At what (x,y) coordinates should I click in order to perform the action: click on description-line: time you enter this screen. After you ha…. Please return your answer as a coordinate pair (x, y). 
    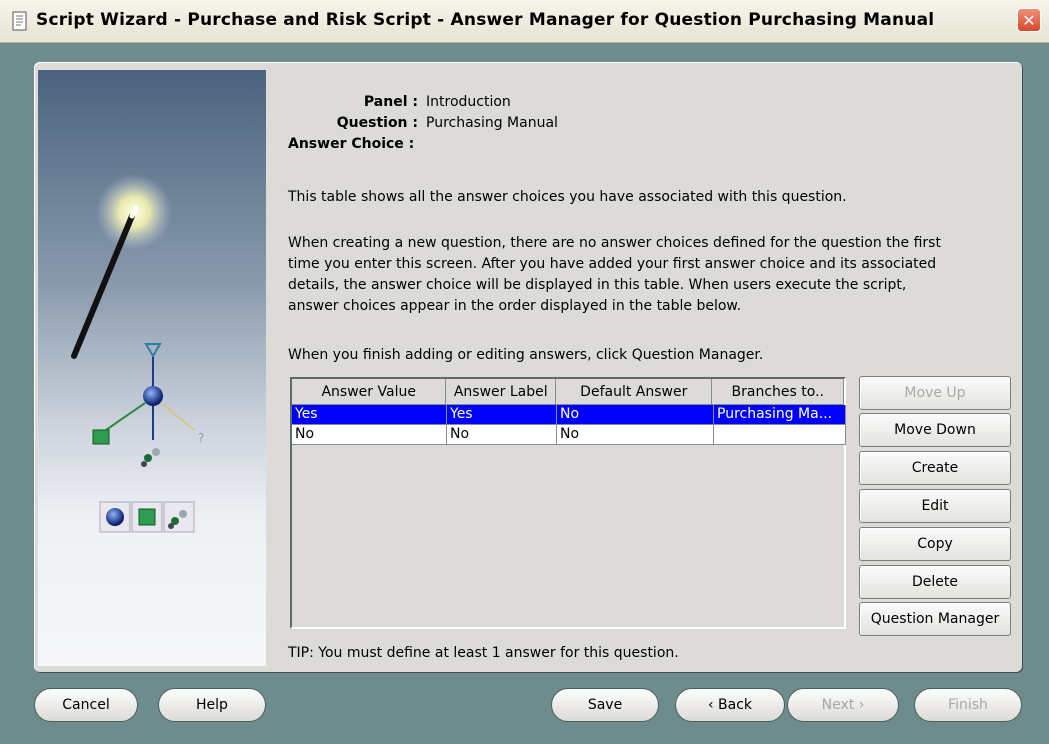
    Looking at the image, I should click on (612, 264).